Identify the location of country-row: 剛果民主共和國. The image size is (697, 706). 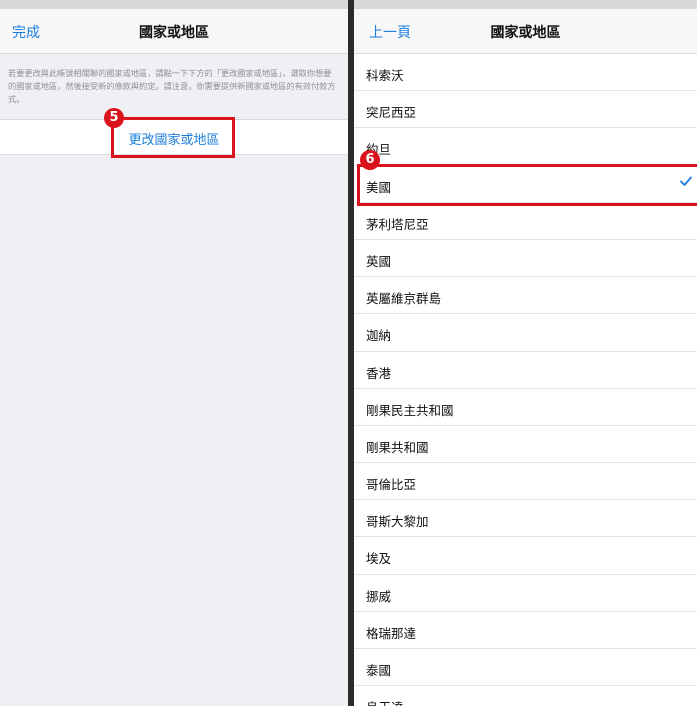
(525, 407).